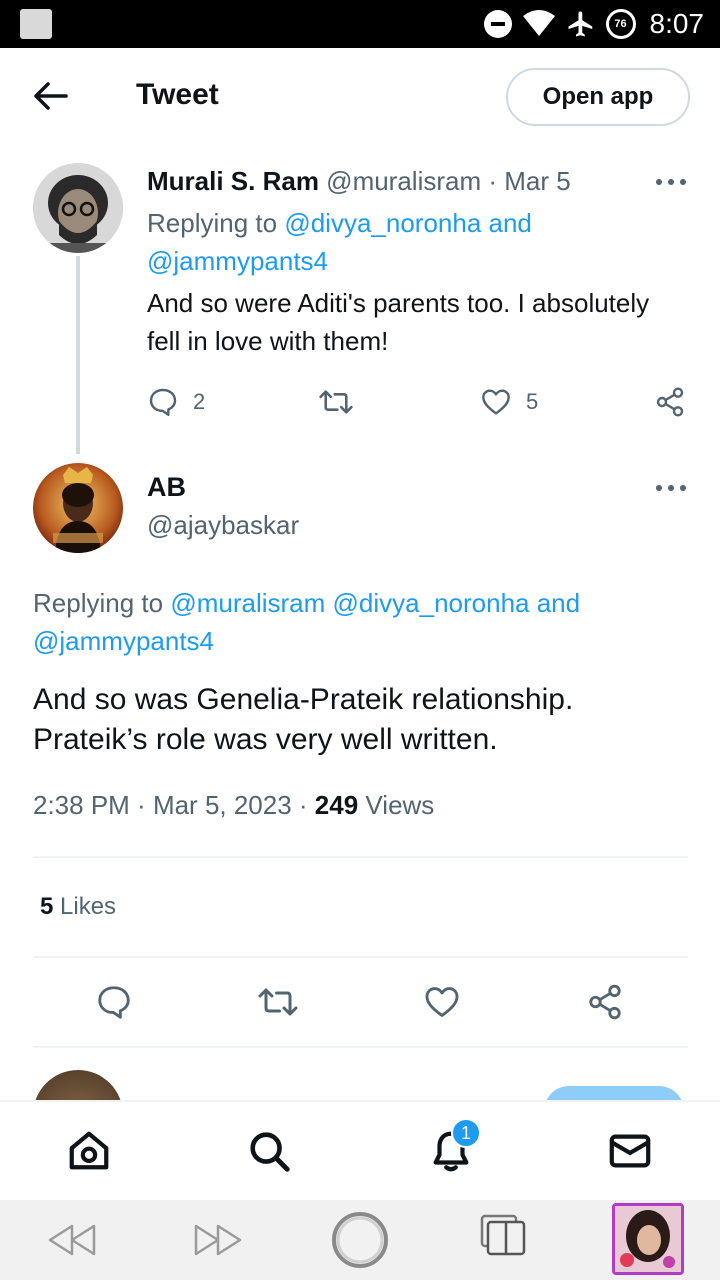  I want to click on retweet-button, so click(336, 402).